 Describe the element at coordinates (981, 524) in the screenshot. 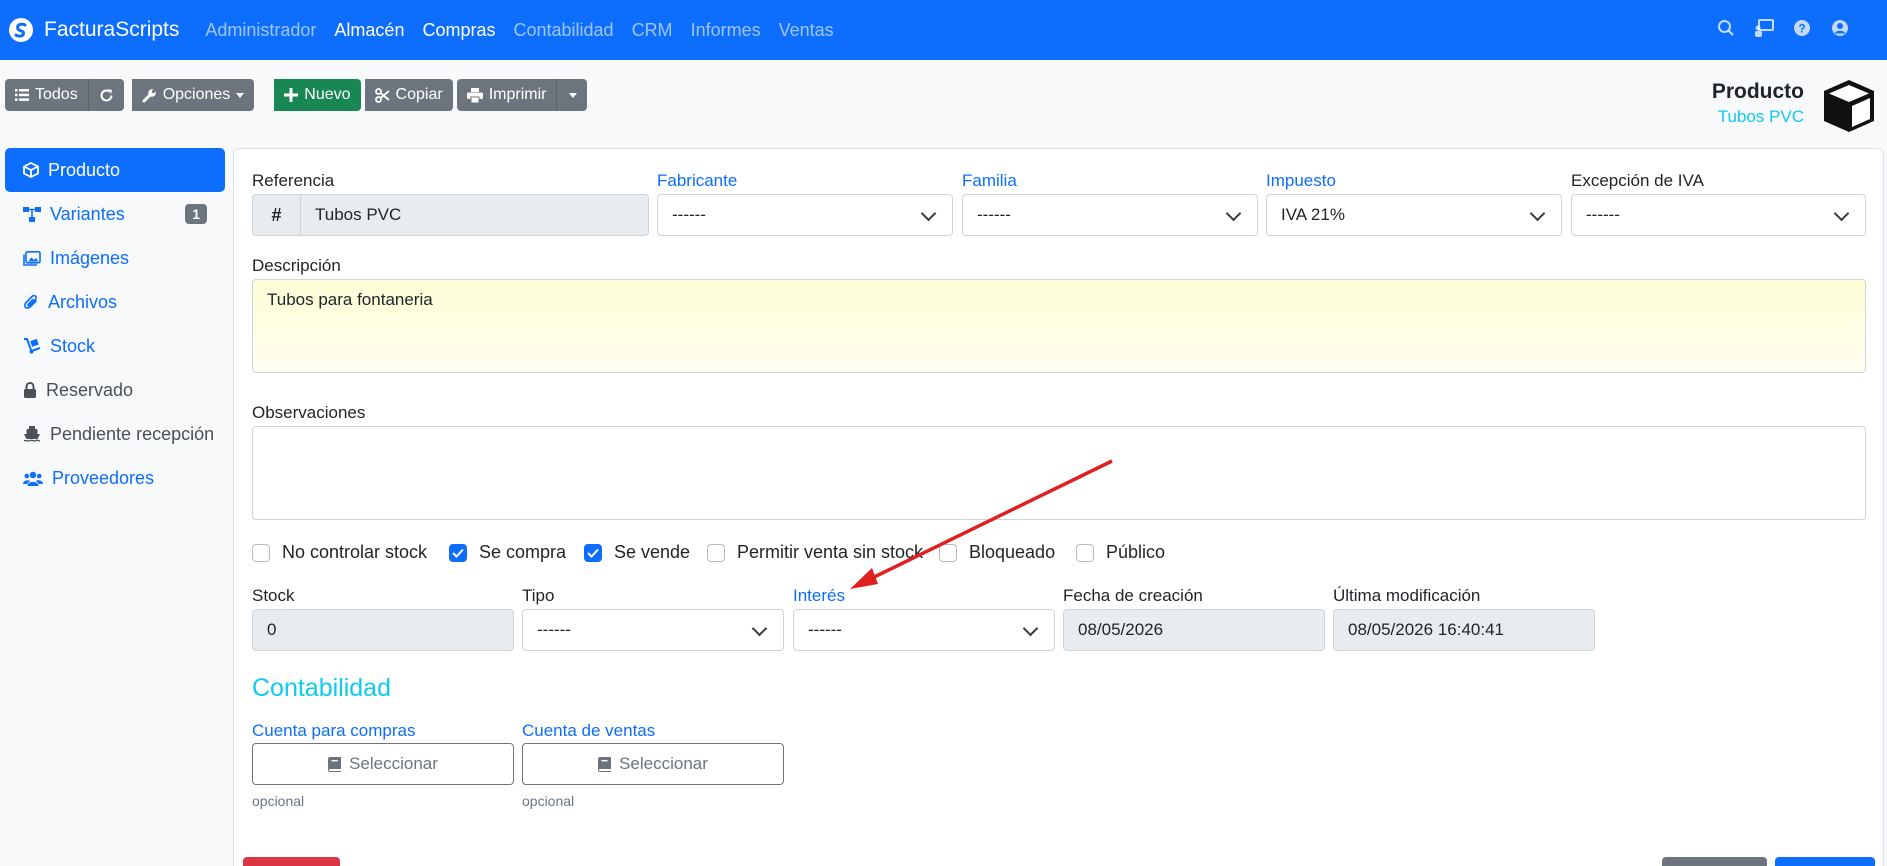

I see `annotation-arrow` at that location.